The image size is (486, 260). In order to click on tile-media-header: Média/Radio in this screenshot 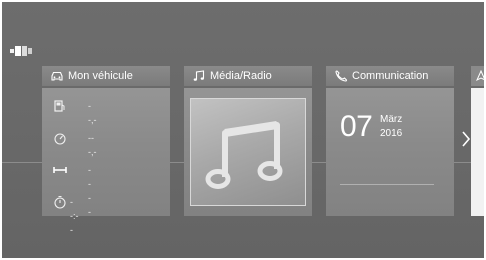, I will do `click(248, 76)`.